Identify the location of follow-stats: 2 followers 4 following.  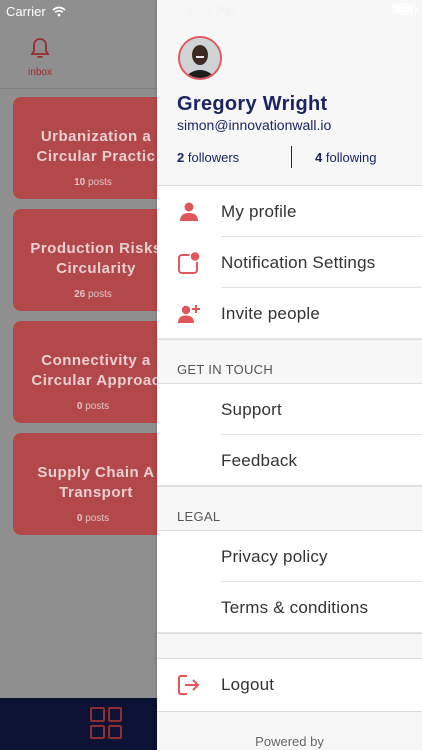
(292, 158).